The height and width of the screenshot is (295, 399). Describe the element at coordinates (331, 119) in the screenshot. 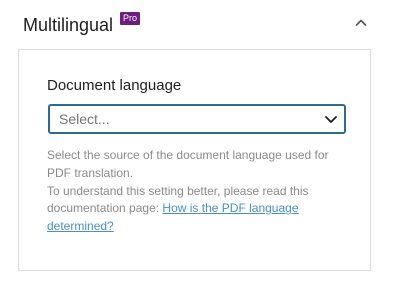

I see `chevron-down-icon` at that location.